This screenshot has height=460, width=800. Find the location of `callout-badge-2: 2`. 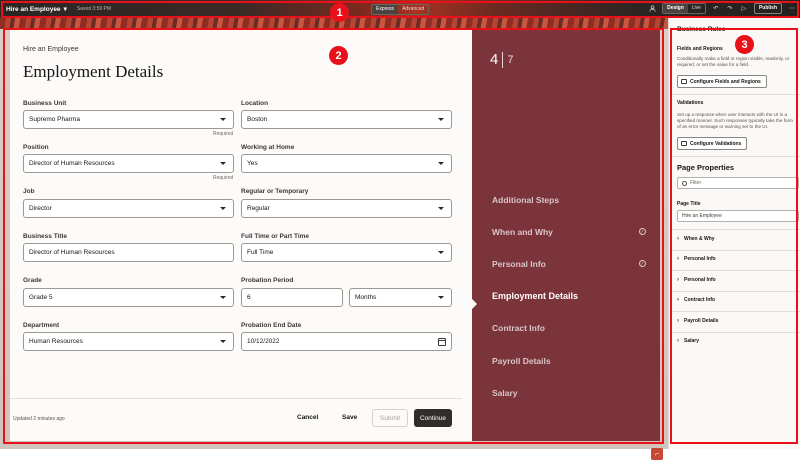

callout-badge-2: 2 is located at coordinates (338, 55).